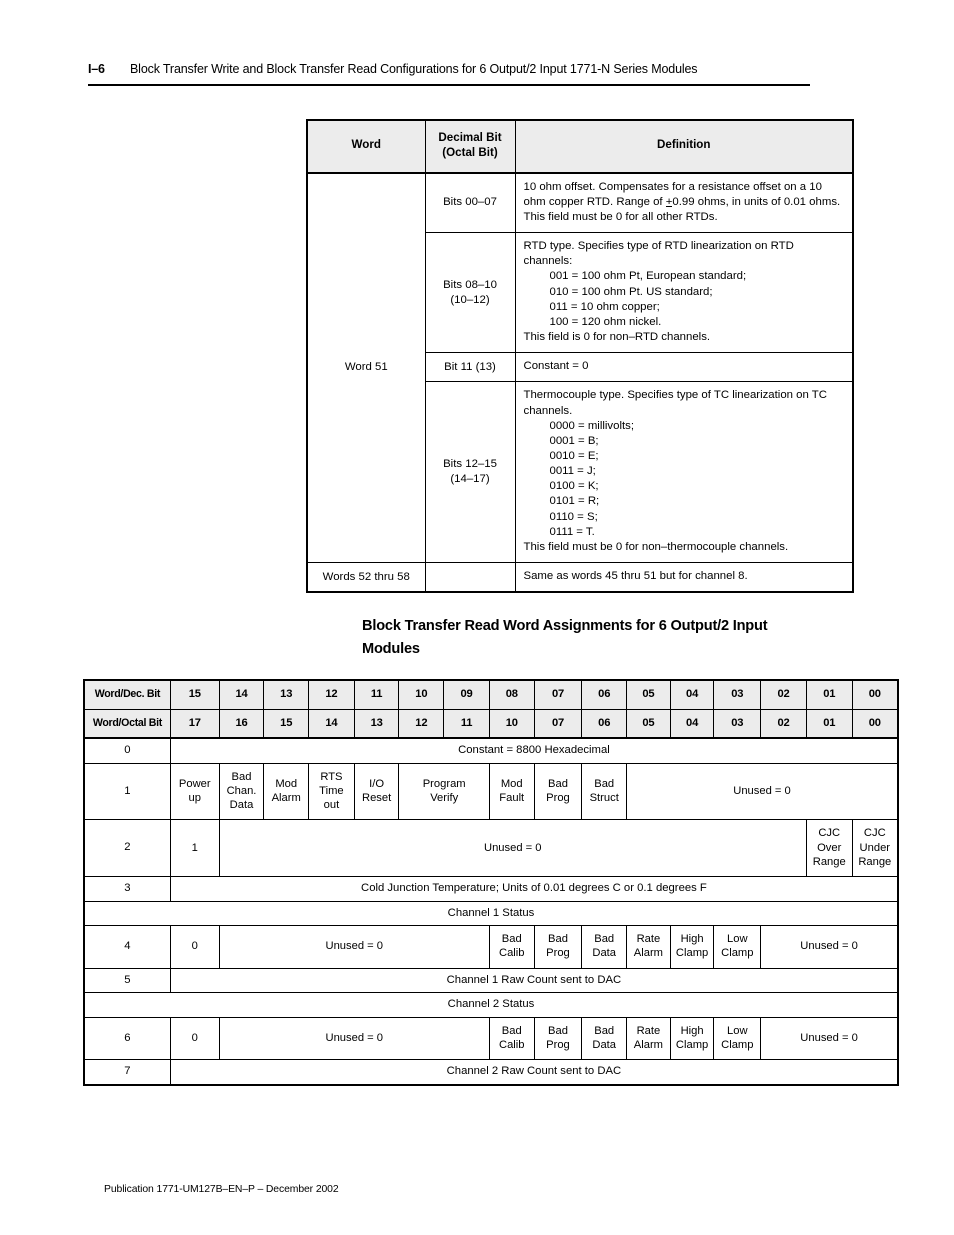 This screenshot has height=1235, width=954. What do you see at coordinates (126, 724) in the screenshot?
I see `bit-header-label: Word/Octal Bit` at bounding box center [126, 724].